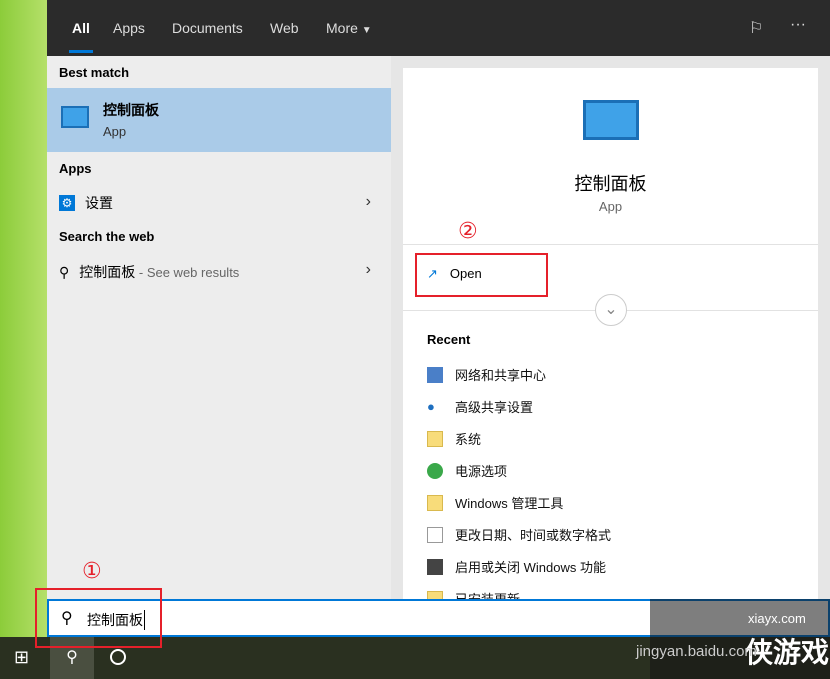 The image size is (830, 679). I want to click on recent-label: 系统, so click(468, 439).